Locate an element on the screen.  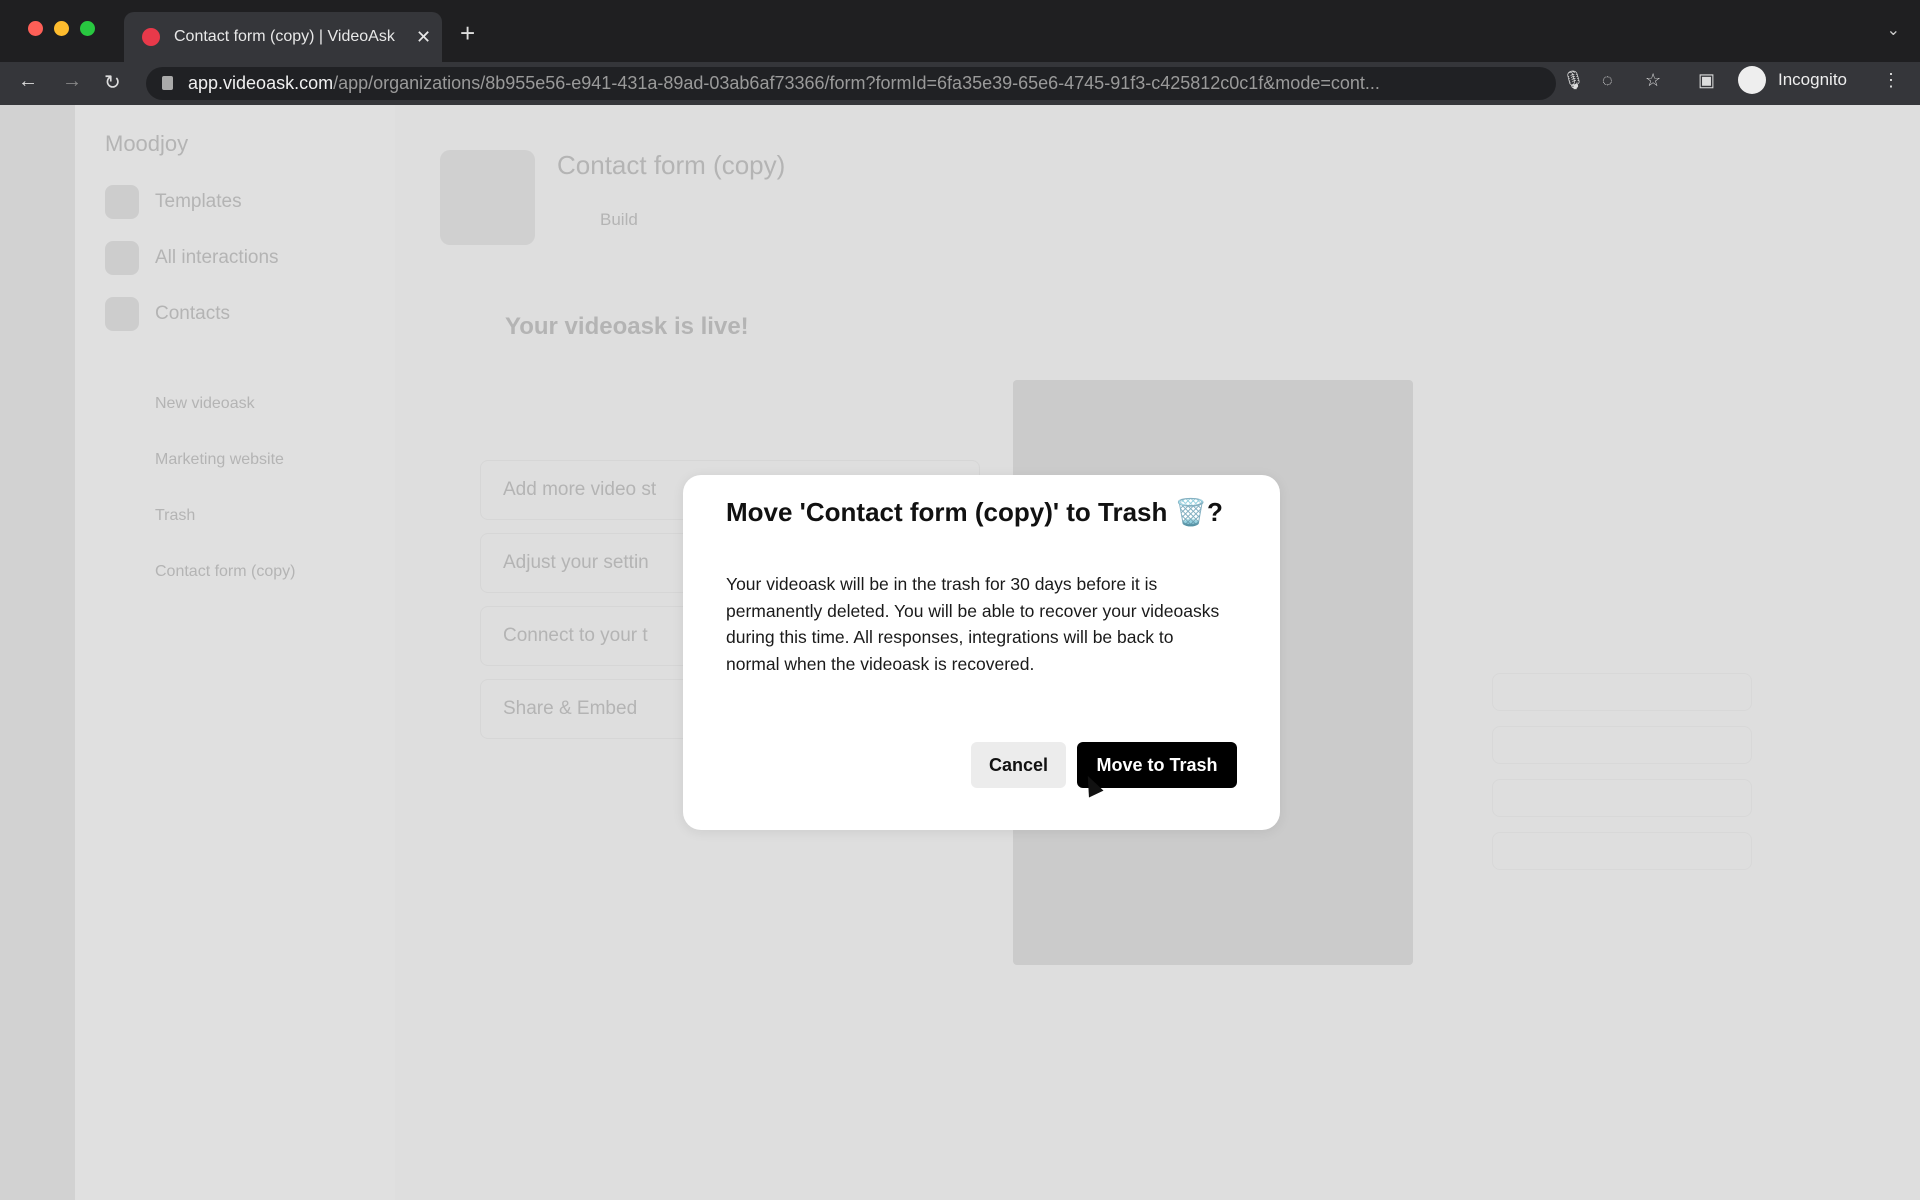
dialog-title: Move 'Contact form (copy)' to Trash 🗑️? is located at coordinates (974, 512).